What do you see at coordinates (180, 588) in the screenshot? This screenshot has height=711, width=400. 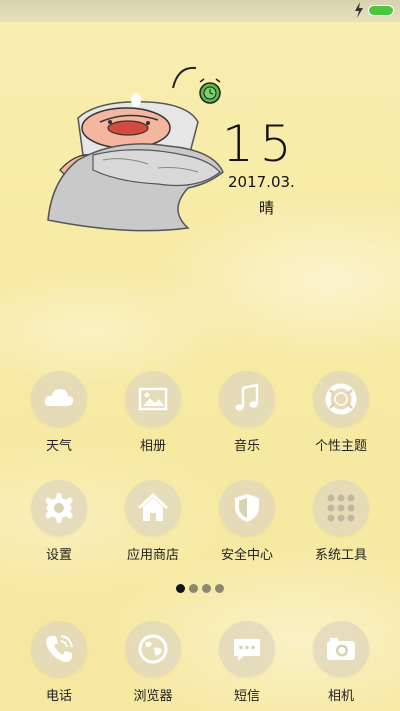 I see `page-dot-active` at bounding box center [180, 588].